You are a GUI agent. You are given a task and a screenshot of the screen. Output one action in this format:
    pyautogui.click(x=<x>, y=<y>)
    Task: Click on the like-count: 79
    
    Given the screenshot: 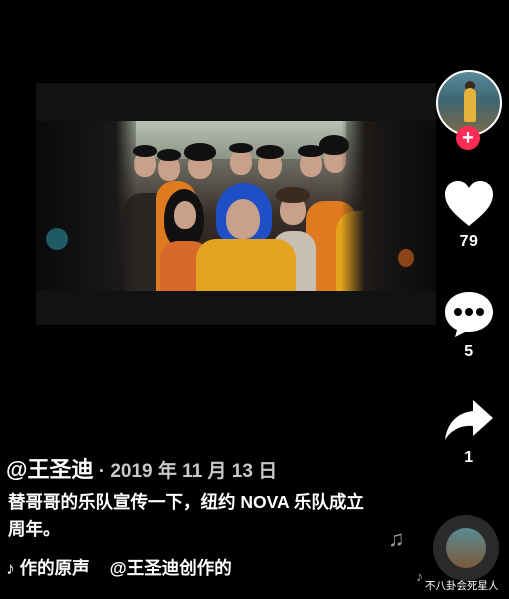 What is the action you would take?
    pyautogui.click(x=469, y=241)
    